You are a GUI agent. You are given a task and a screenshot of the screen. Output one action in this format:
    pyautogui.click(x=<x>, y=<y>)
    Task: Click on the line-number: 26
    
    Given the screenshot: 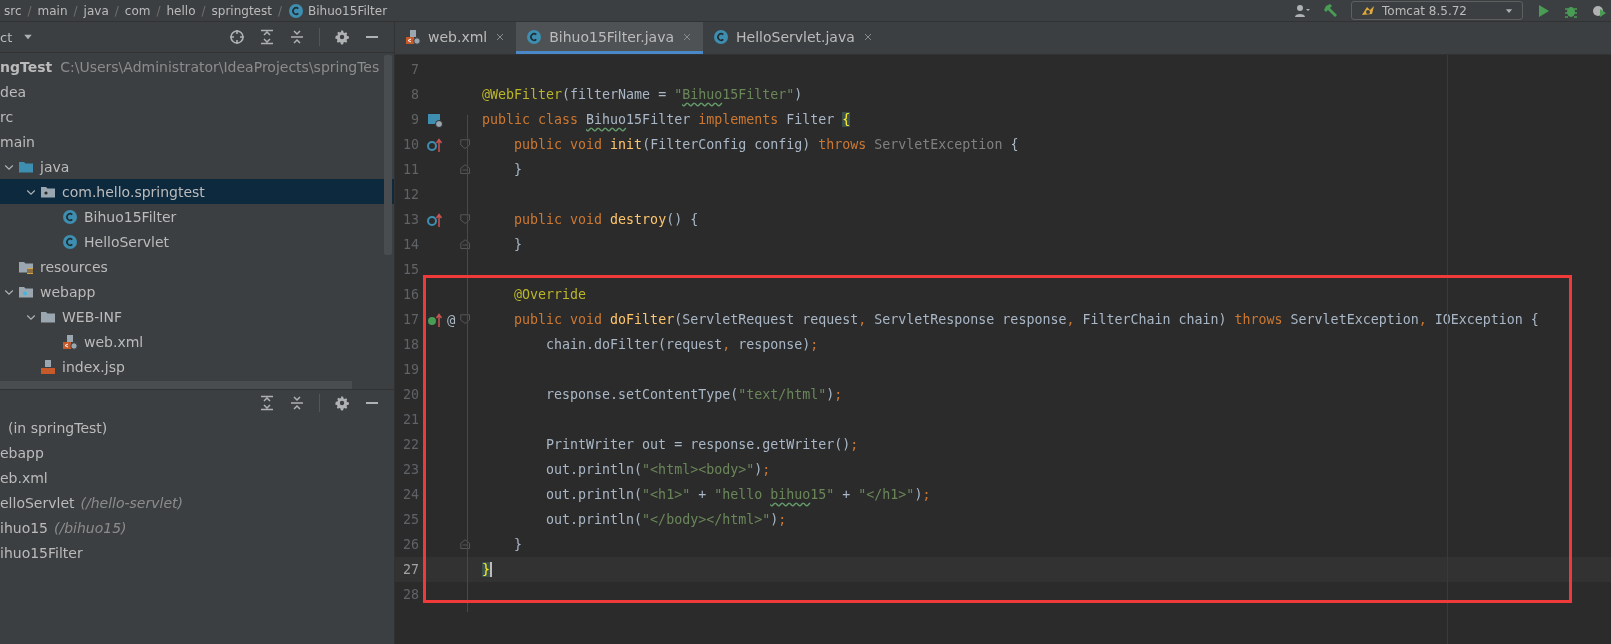 What is the action you would take?
    pyautogui.click(x=410, y=544)
    